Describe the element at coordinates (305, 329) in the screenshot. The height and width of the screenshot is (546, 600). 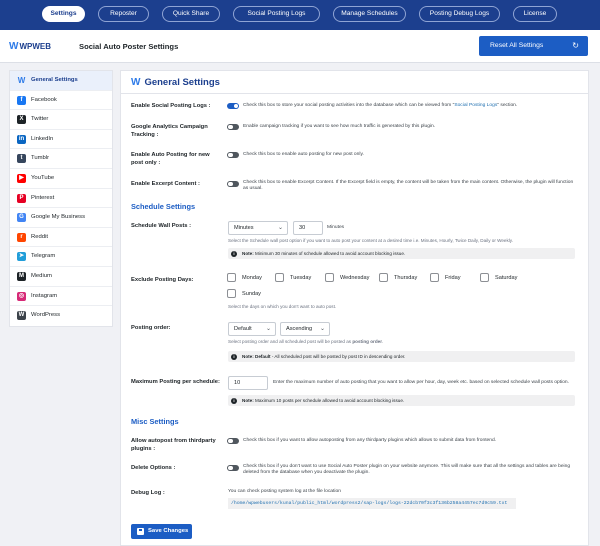
I see `posting-order-direction-select: Ascending ⌄` at that location.